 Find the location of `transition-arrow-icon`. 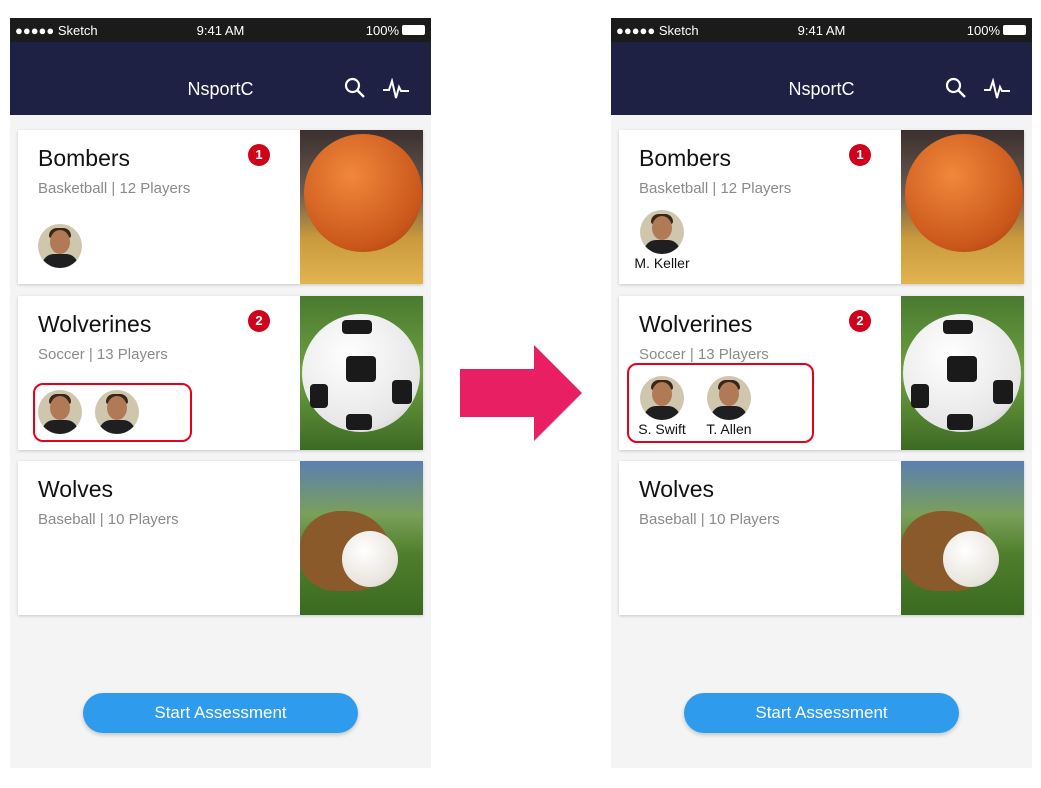

transition-arrow-icon is located at coordinates (521, 393).